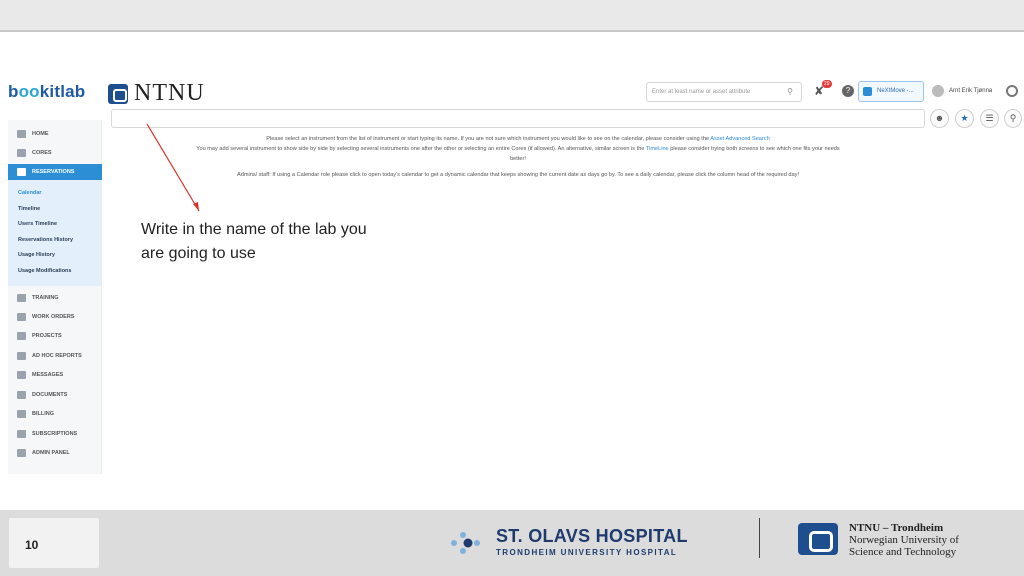 This screenshot has height=576, width=1024. I want to click on ntnu-logo: NTNU, so click(156, 93).